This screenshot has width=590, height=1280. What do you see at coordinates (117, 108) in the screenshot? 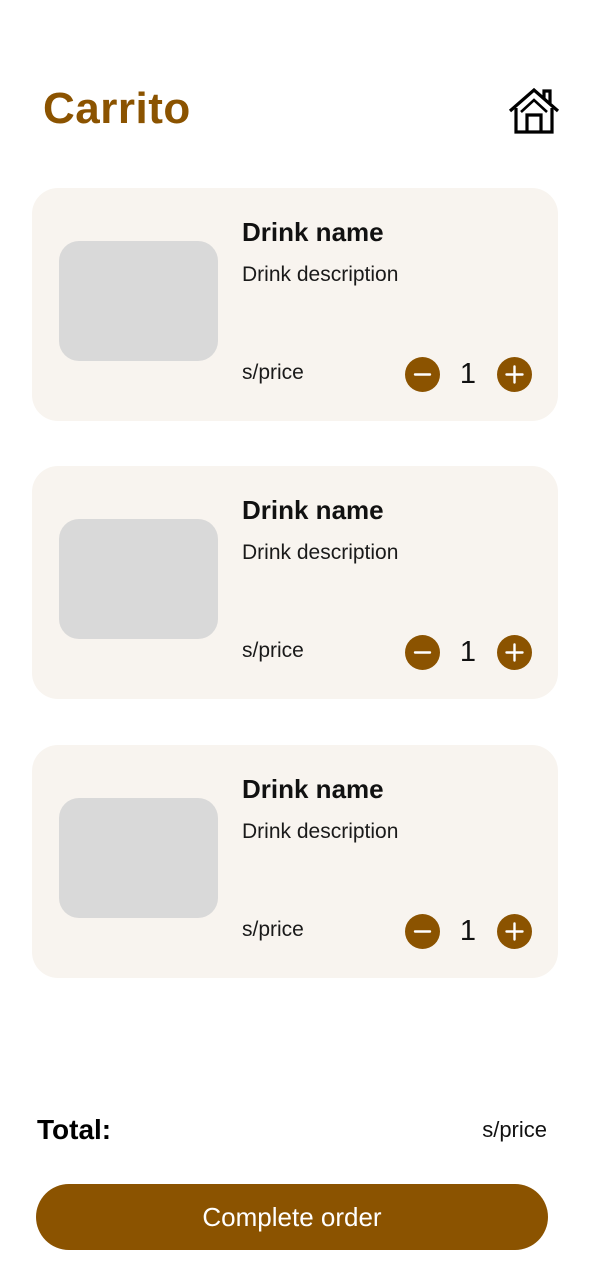
I see `page-title: Carrito` at bounding box center [117, 108].